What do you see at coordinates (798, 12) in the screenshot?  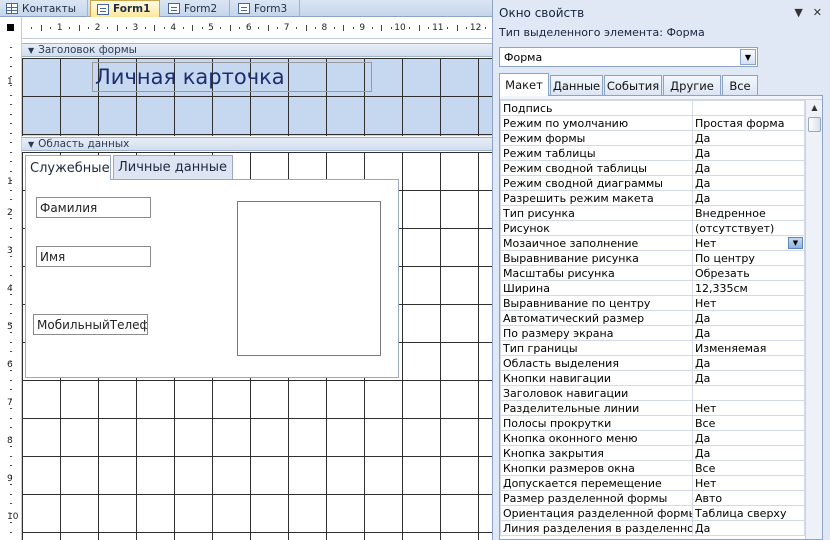 I see `dropdown-arrow-icon: ▼` at bounding box center [798, 12].